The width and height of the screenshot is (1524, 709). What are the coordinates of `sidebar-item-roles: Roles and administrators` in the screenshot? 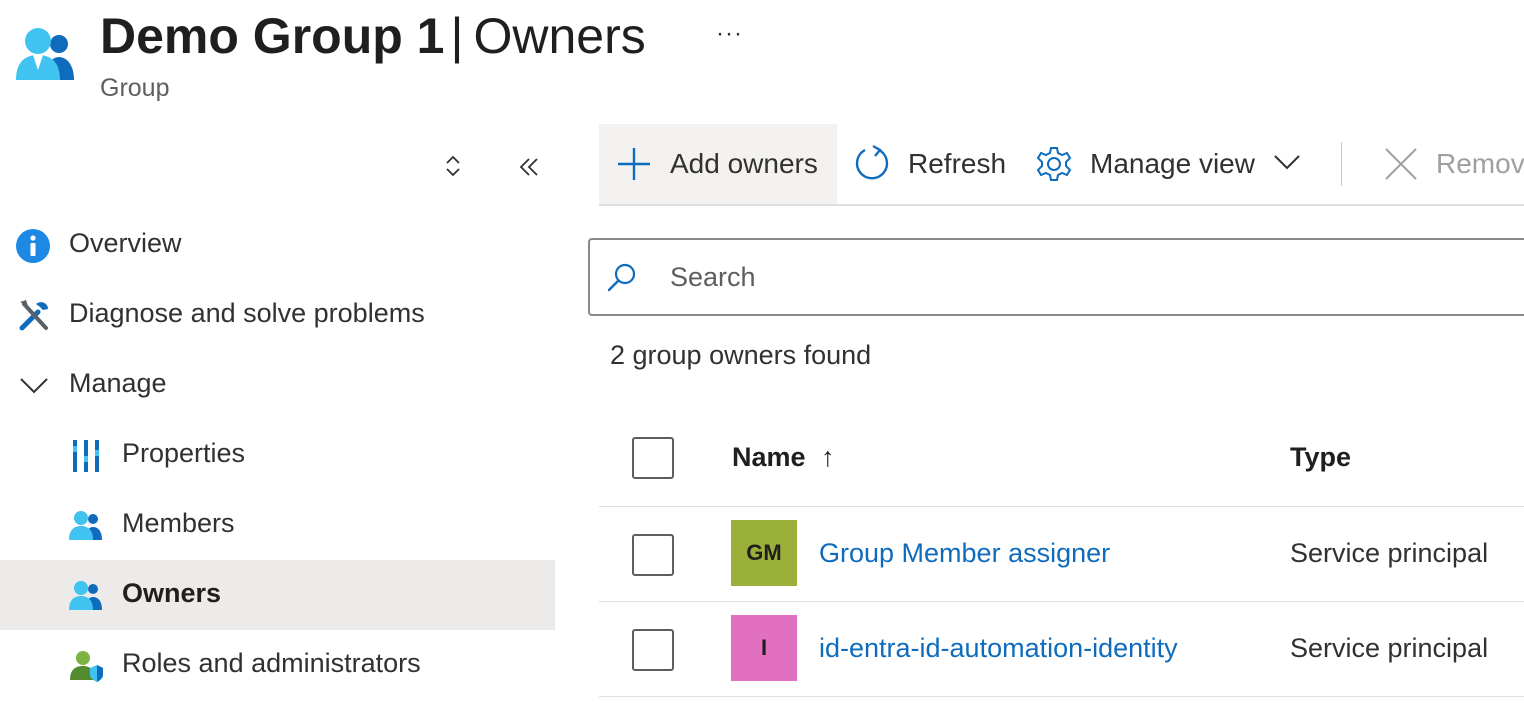 It's located at (277, 665).